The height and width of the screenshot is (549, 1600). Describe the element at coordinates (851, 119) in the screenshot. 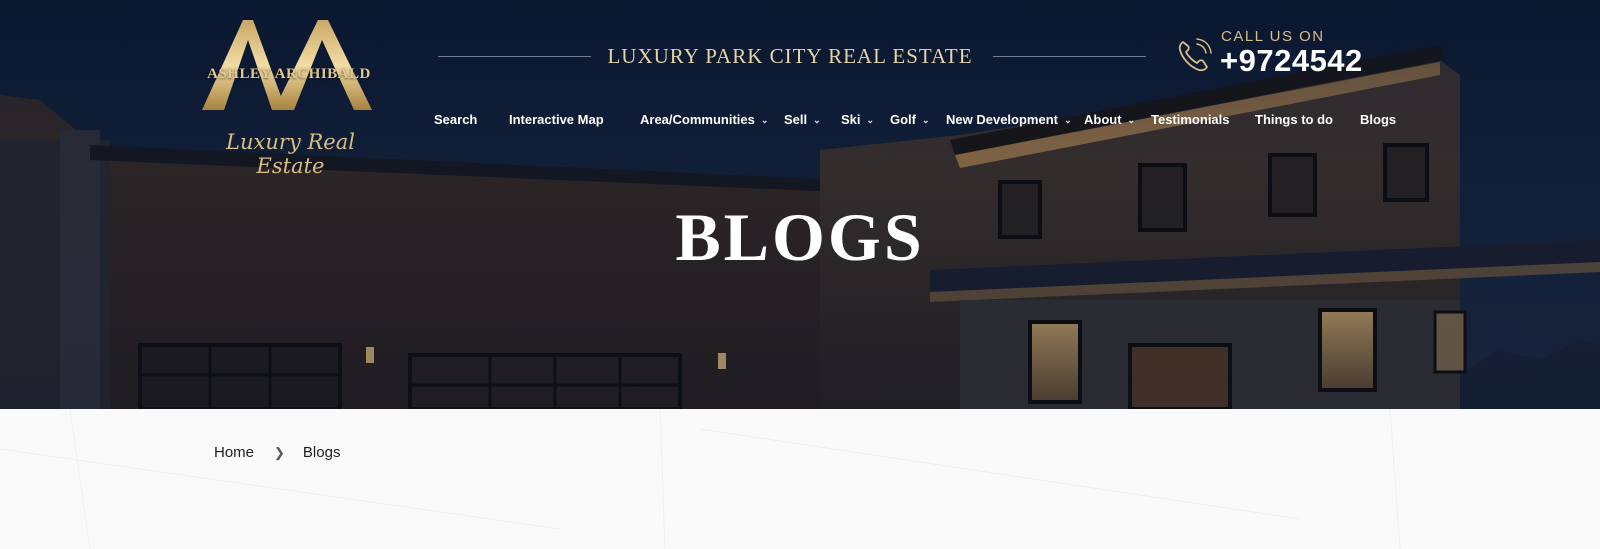

I see `nav-label: Ski` at that location.